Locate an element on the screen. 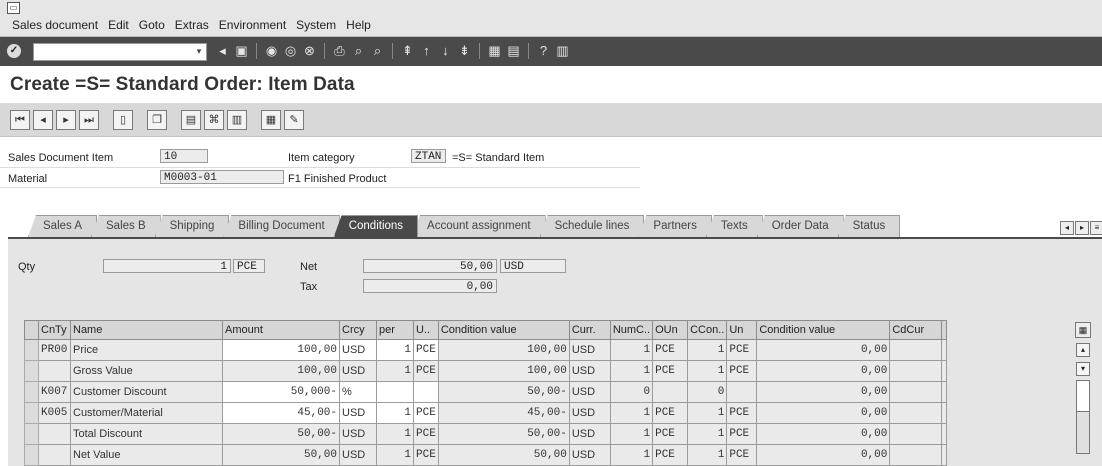 The image size is (1102, 466). table-cell: 100,00 is located at coordinates (281, 350).